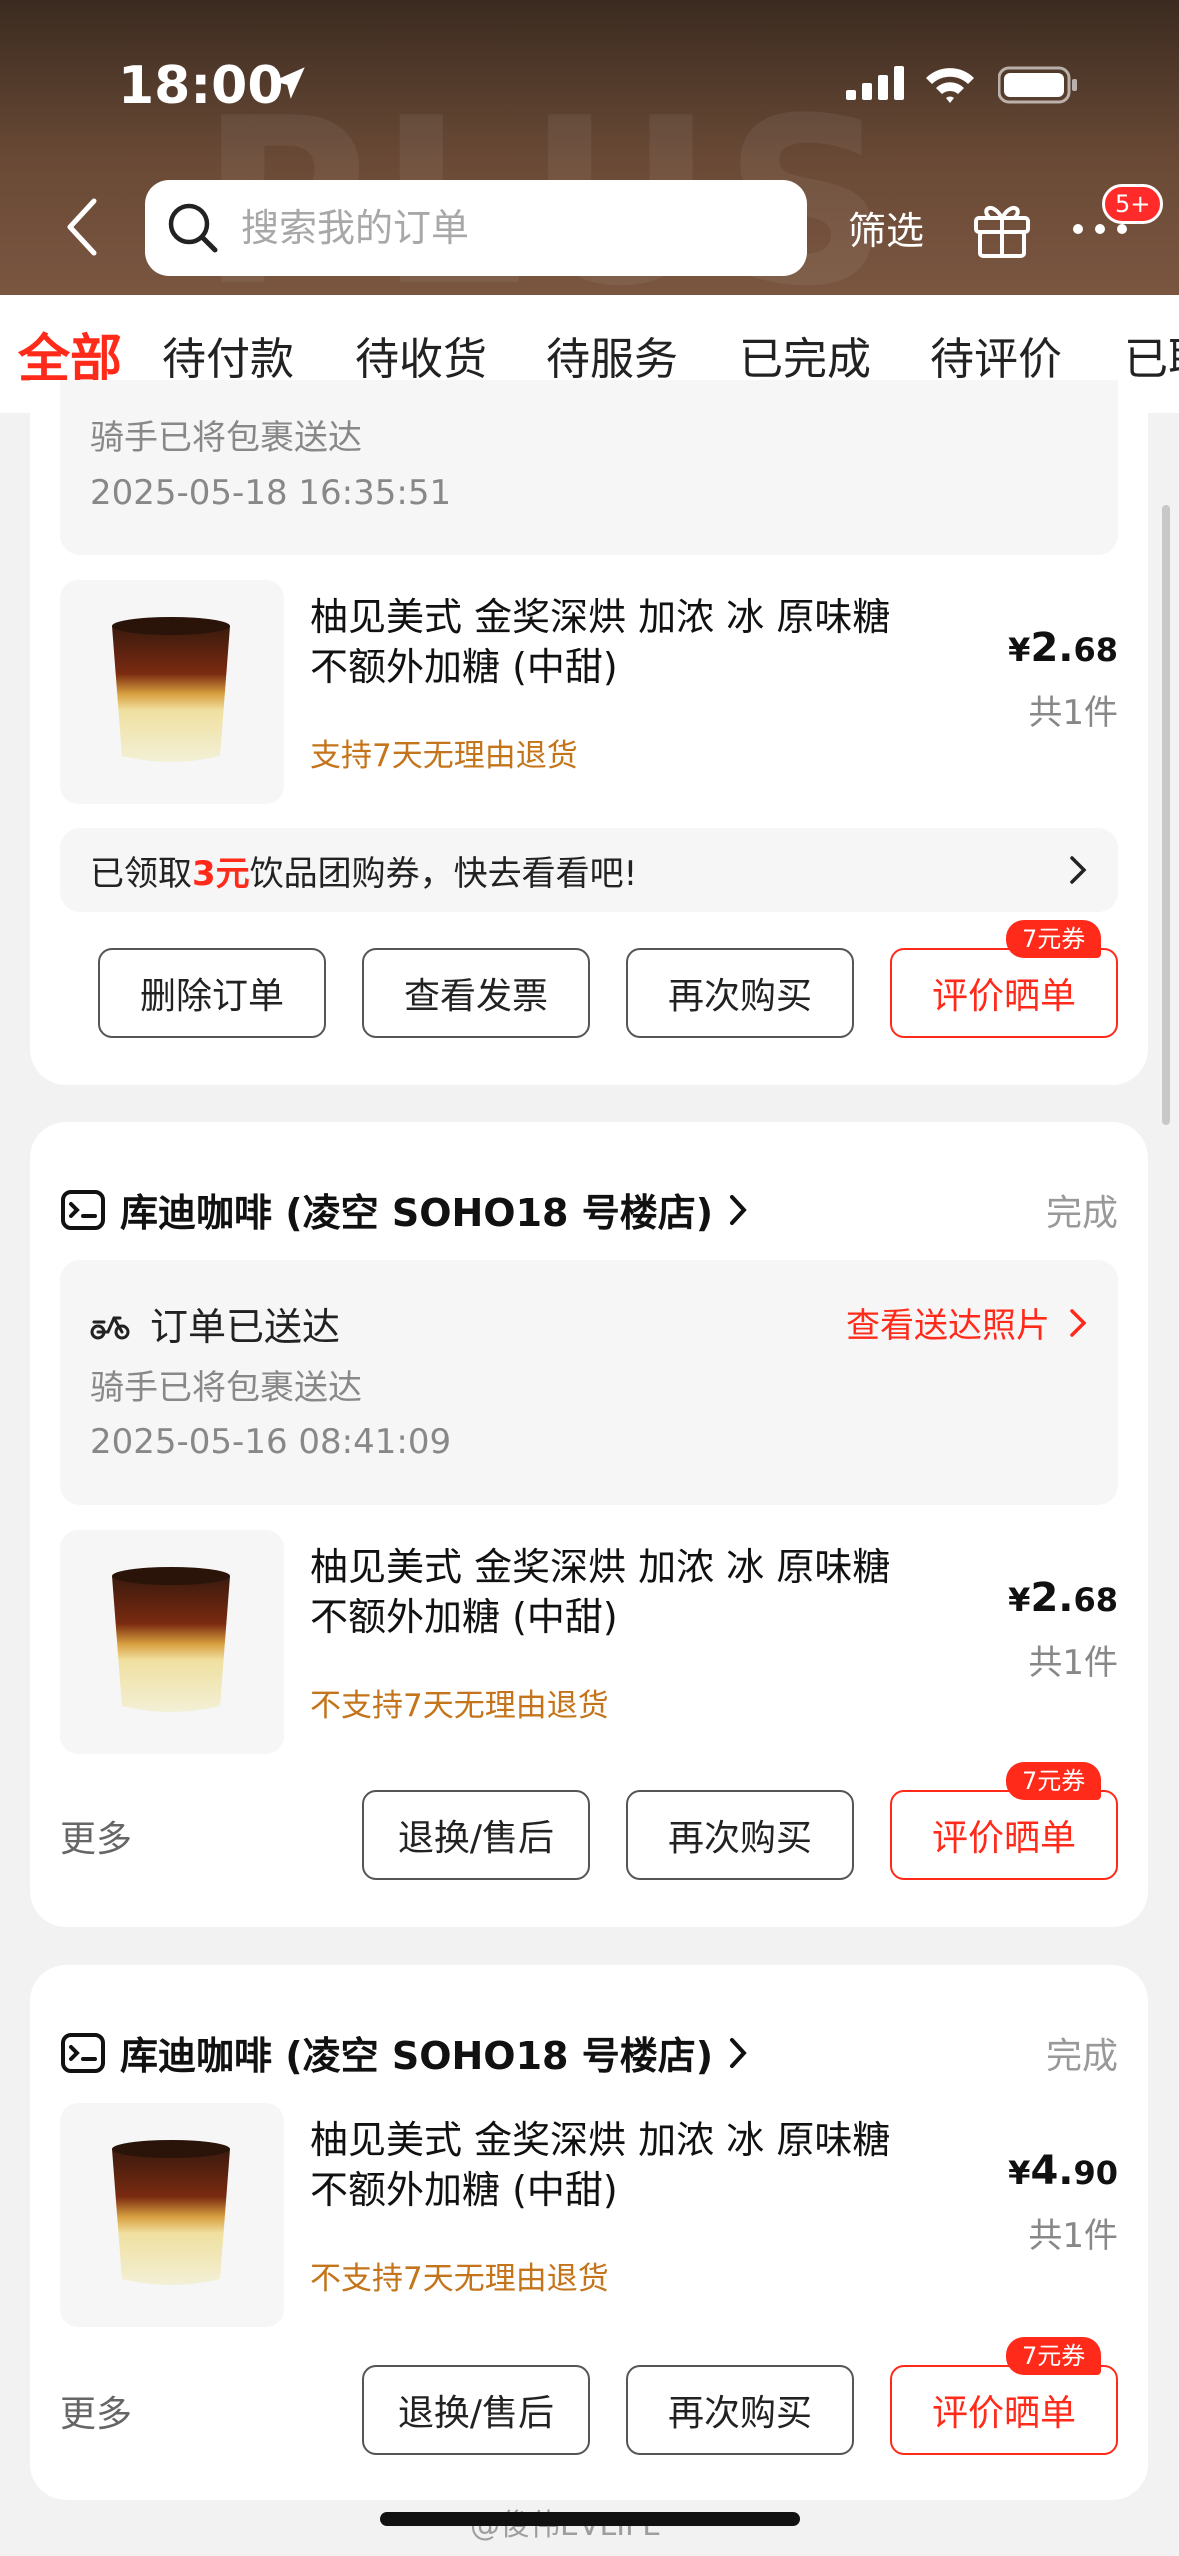 Image resolution: width=1179 pixels, height=2556 pixels. Describe the element at coordinates (589, 467) in the screenshot. I see `delivery-status-box: 骑手已将包裹送达 2025-05-18 16:35:51` at that location.